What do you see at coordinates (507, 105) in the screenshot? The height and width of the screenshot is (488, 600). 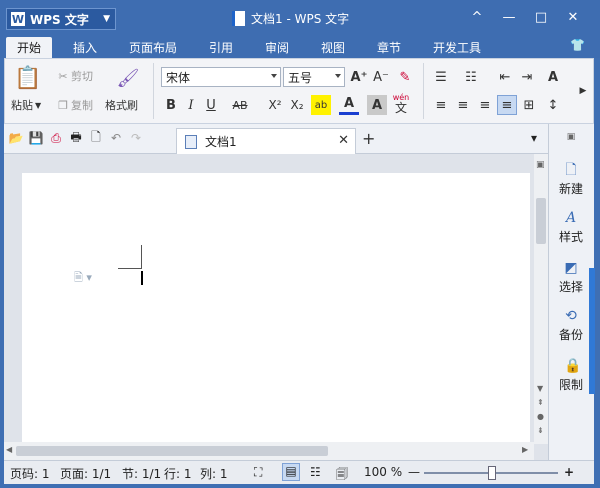 I see `justify-icon: ≡` at bounding box center [507, 105].